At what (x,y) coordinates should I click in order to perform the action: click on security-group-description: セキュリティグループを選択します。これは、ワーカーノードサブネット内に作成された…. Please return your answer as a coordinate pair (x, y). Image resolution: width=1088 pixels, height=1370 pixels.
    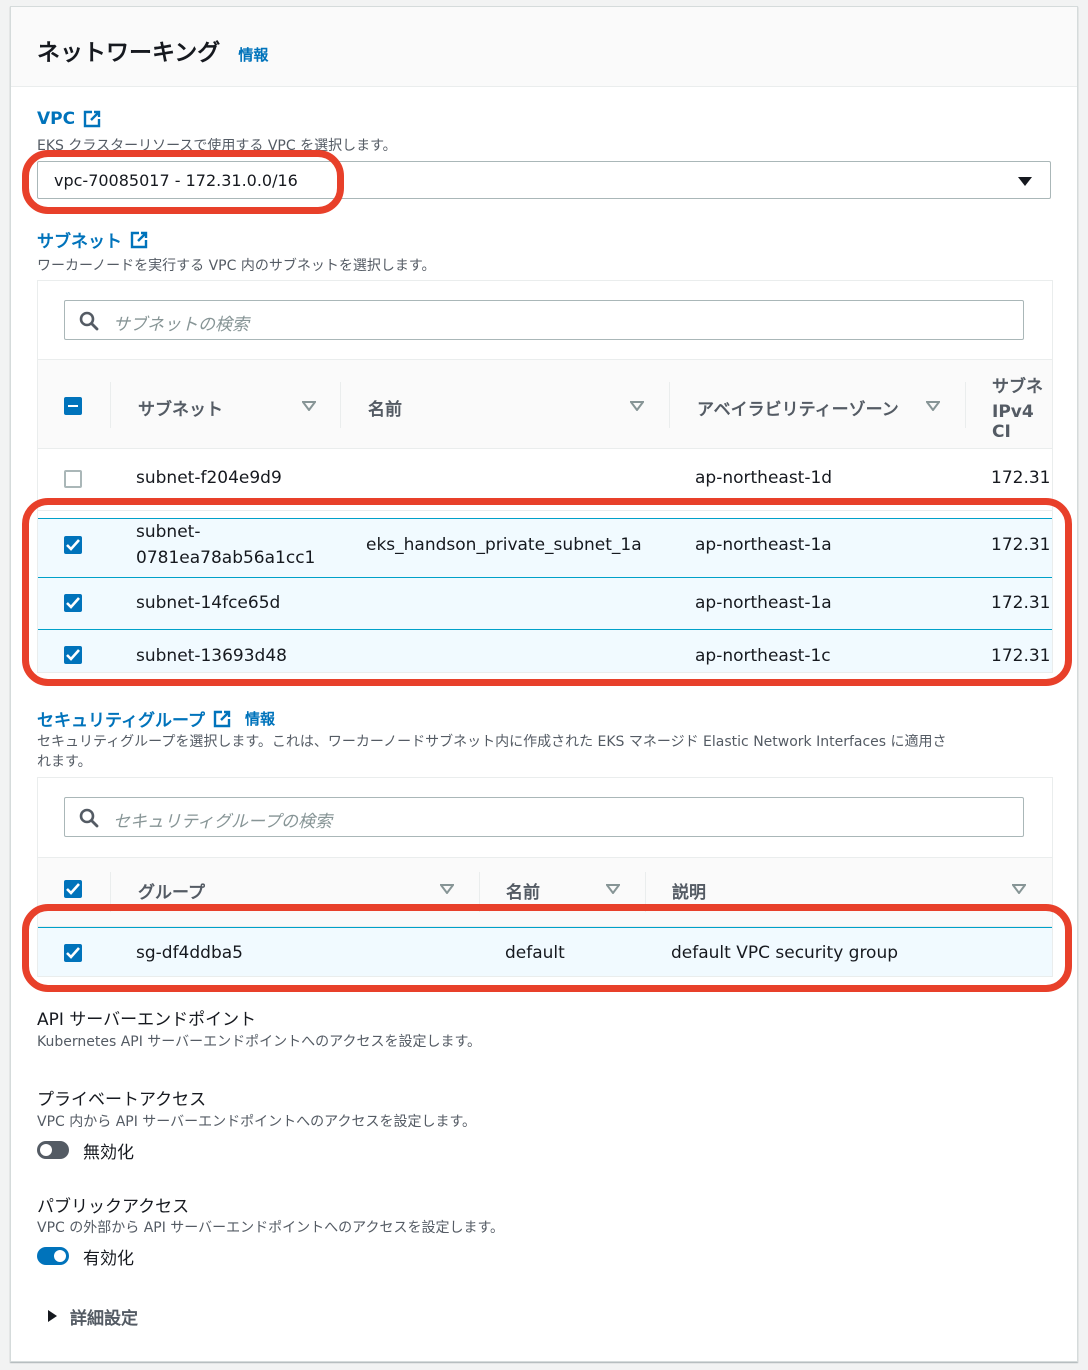
    Looking at the image, I should click on (547, 752).